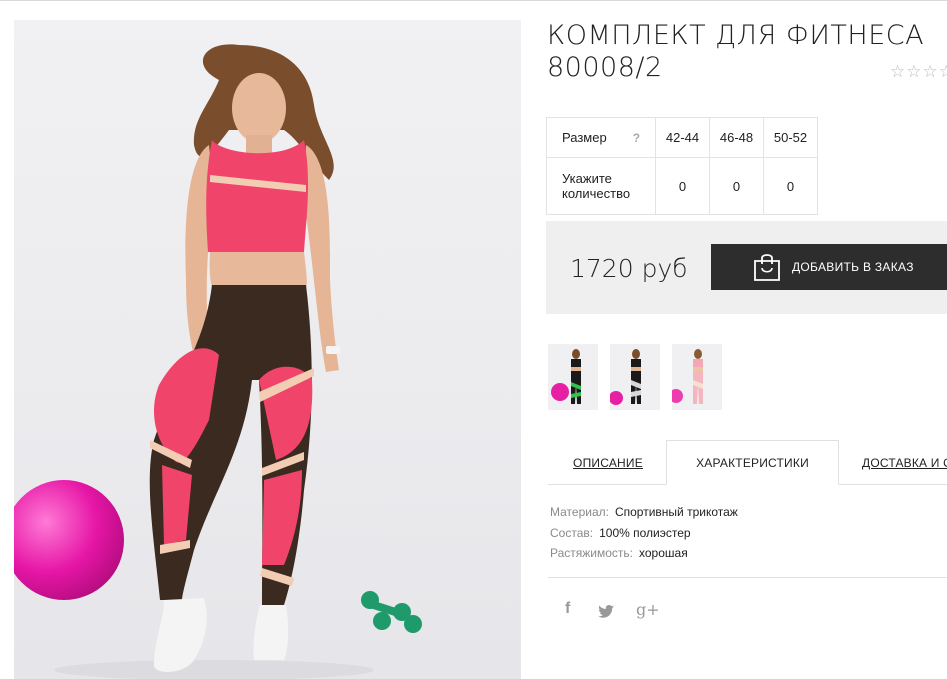  What do you see at coordinates (69, 540) in the screenshot?
I see `fitness-ball` at bounding box center [69, 540].